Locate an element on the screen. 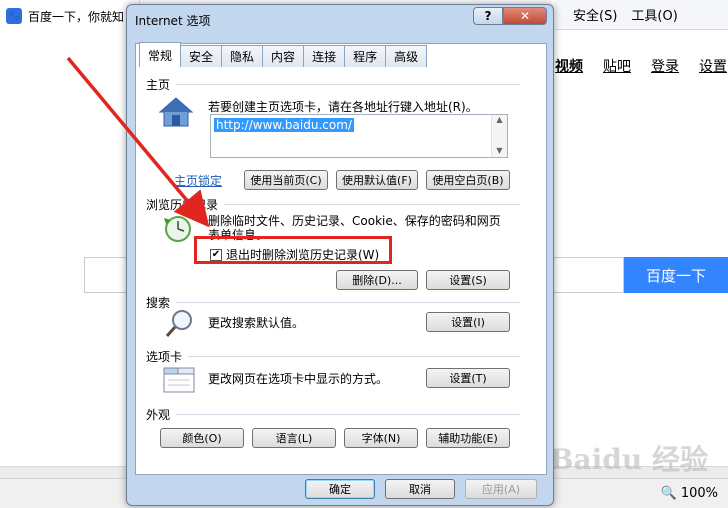 The height and width of the screenshot is (508, 728). home-section-header: 主页 is located at coordinates (333, 84).